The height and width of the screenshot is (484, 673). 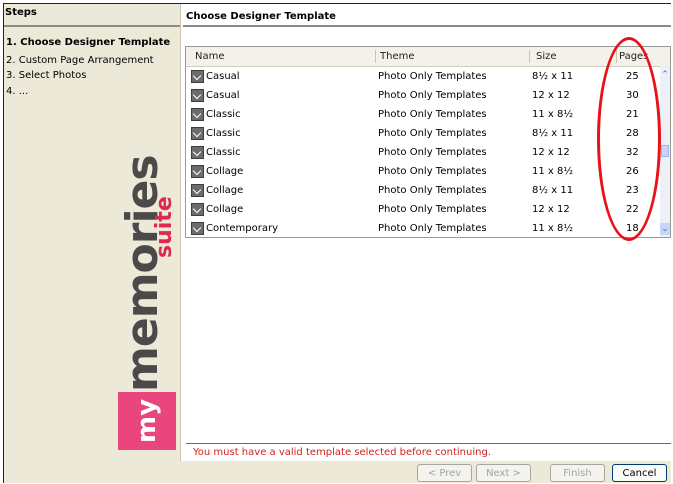 I want to click on cell-pages: 32, so click(x=632, y=152).